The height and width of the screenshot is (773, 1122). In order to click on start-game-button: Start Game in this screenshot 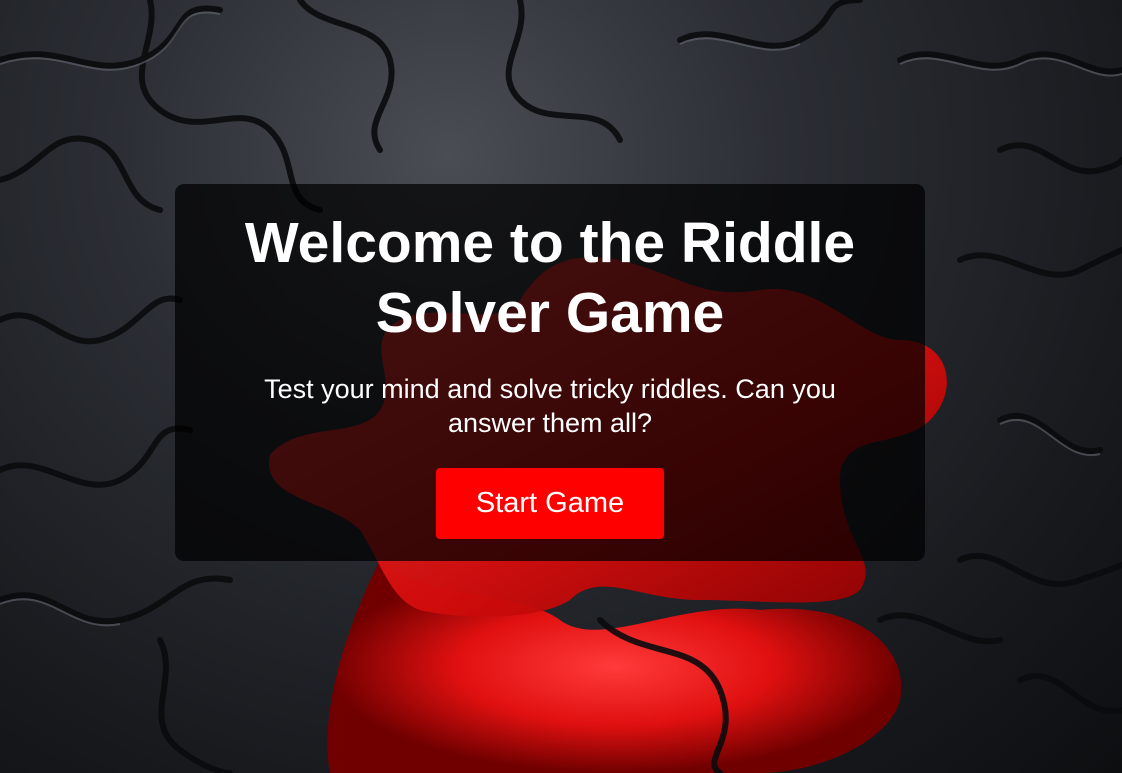, I will do `click(550, 503)`.